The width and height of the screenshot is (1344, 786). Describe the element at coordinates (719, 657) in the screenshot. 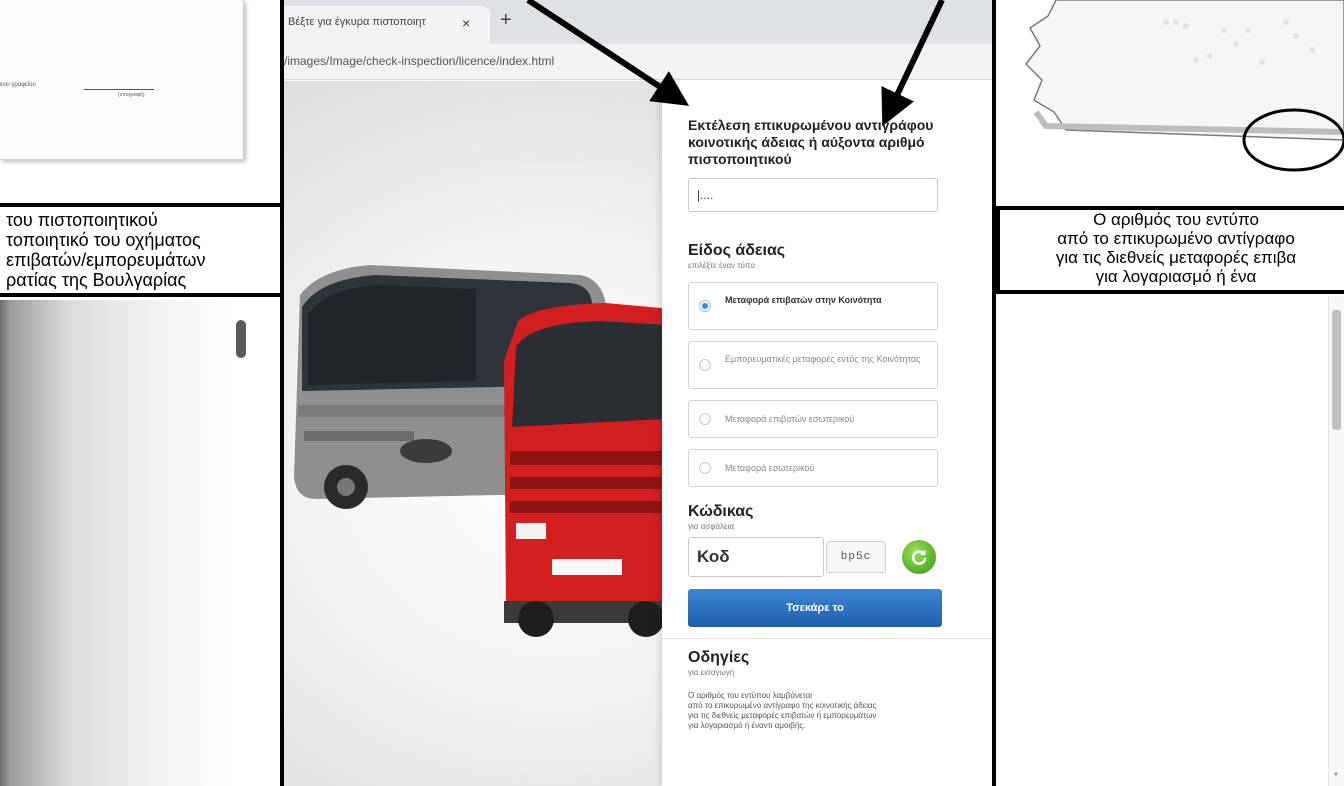

I see `instructions-title: Οδηγίες` at that location.